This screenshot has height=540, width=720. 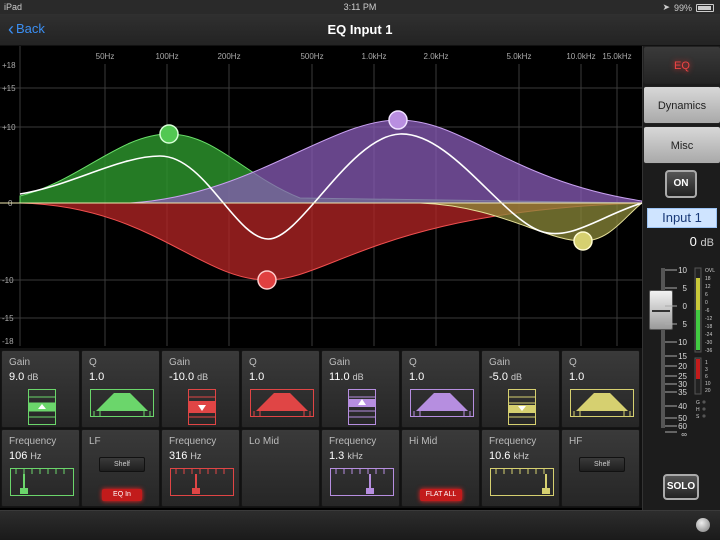 I want to click on lm-type: Lo Mid, so click(x=280, y=468).